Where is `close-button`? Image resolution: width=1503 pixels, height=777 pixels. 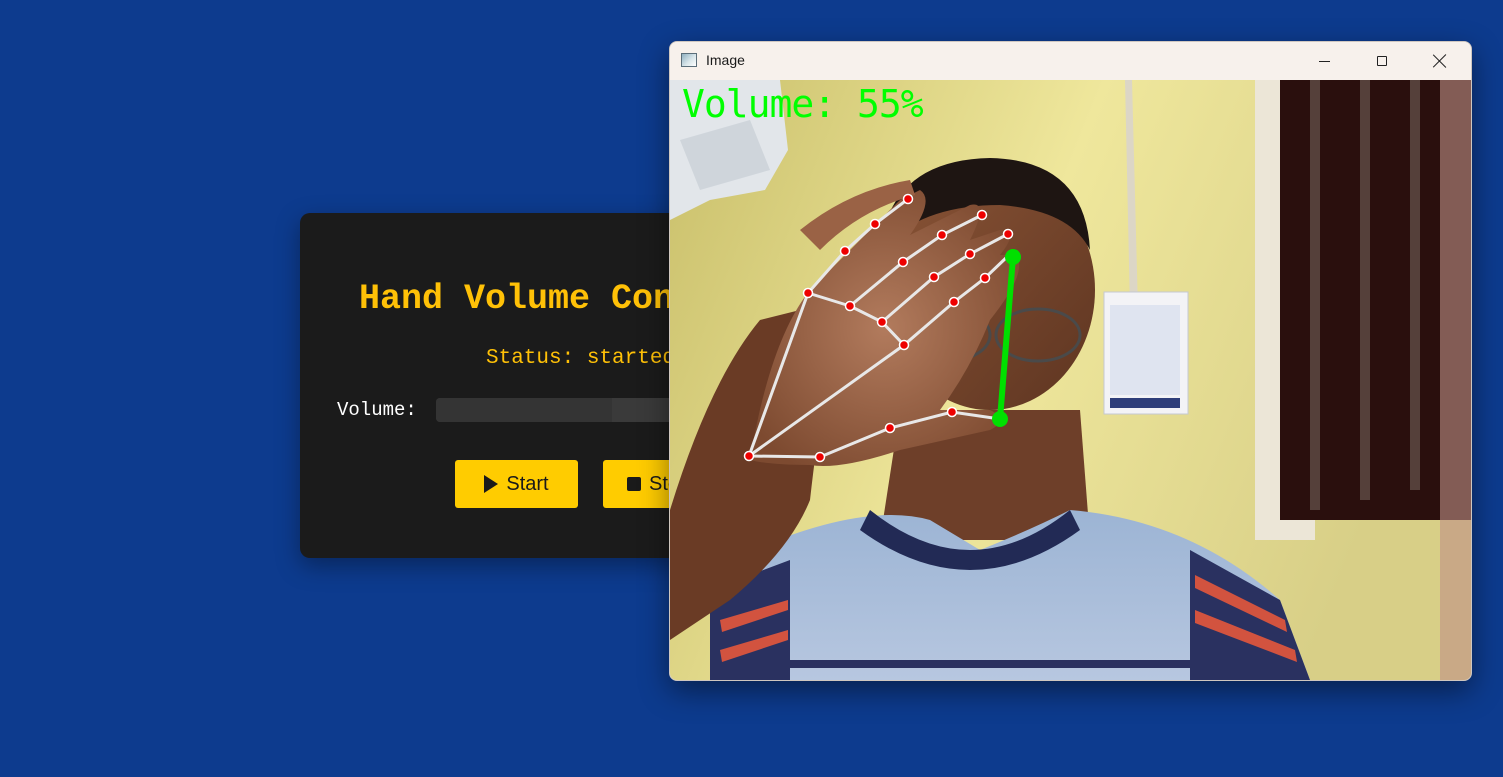
close-button is located at coordinates (1440, 61).